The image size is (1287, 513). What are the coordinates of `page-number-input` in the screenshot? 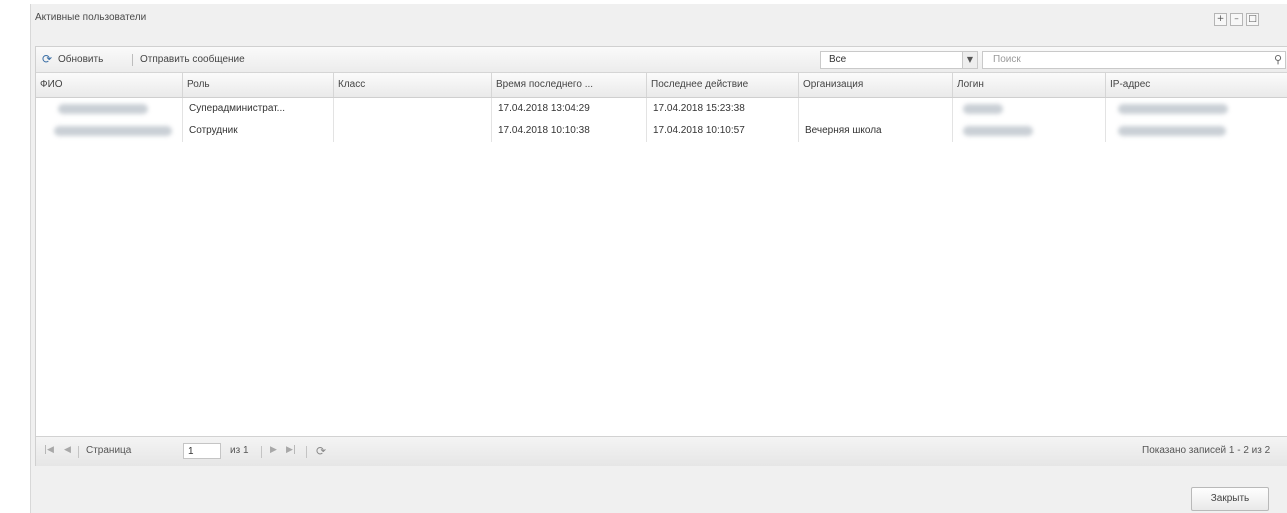 It's located at (202, 451).